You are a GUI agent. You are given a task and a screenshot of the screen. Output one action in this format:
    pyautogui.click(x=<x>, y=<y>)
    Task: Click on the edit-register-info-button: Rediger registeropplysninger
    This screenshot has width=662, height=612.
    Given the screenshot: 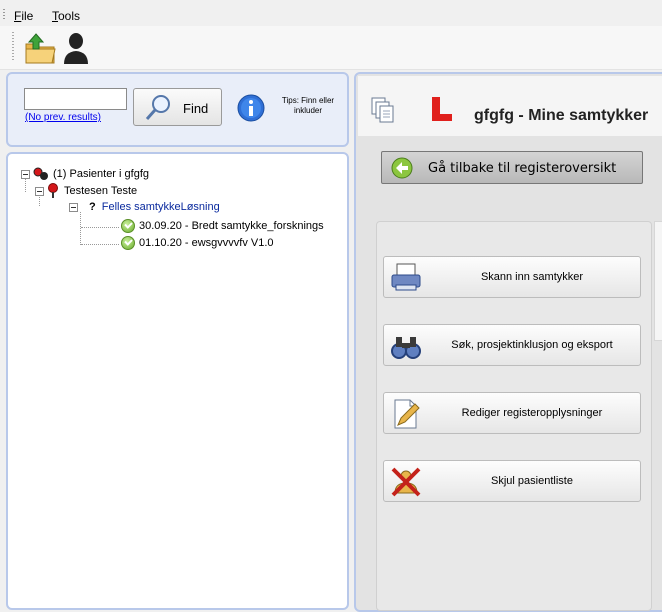 What is the action you would take?
    pyautogui.click(x=512, y=413)
    